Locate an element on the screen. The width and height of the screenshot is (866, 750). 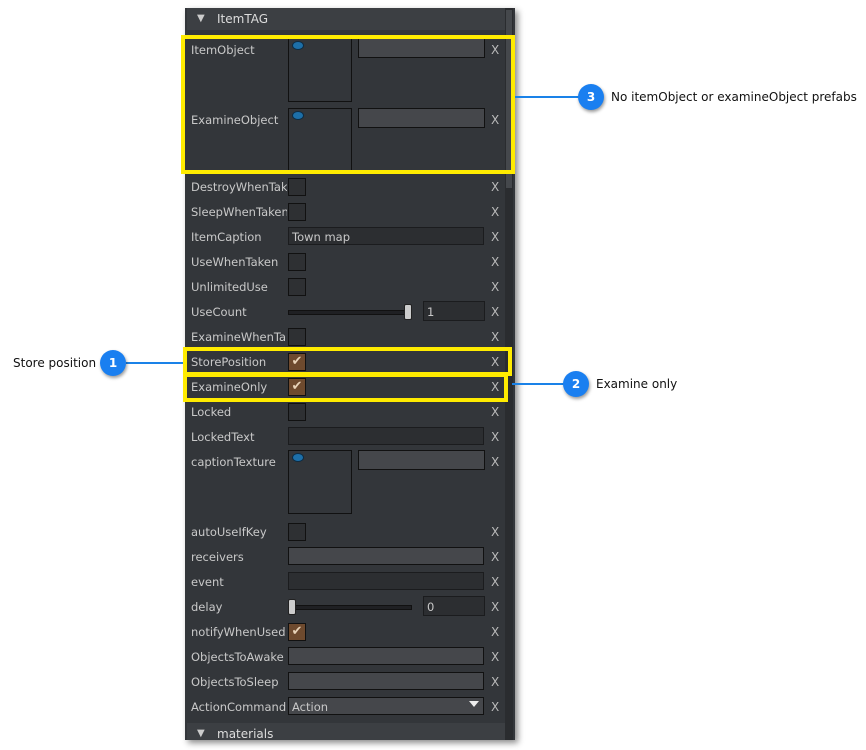
property-row-captiontexture: captionTexture X is located at coordinates (345, 482).